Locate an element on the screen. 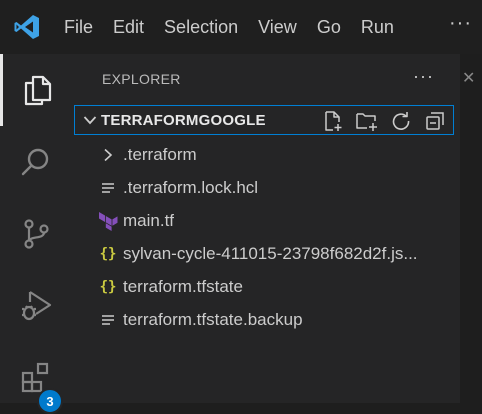  run-debug-button is located at coordinates (36, 306).